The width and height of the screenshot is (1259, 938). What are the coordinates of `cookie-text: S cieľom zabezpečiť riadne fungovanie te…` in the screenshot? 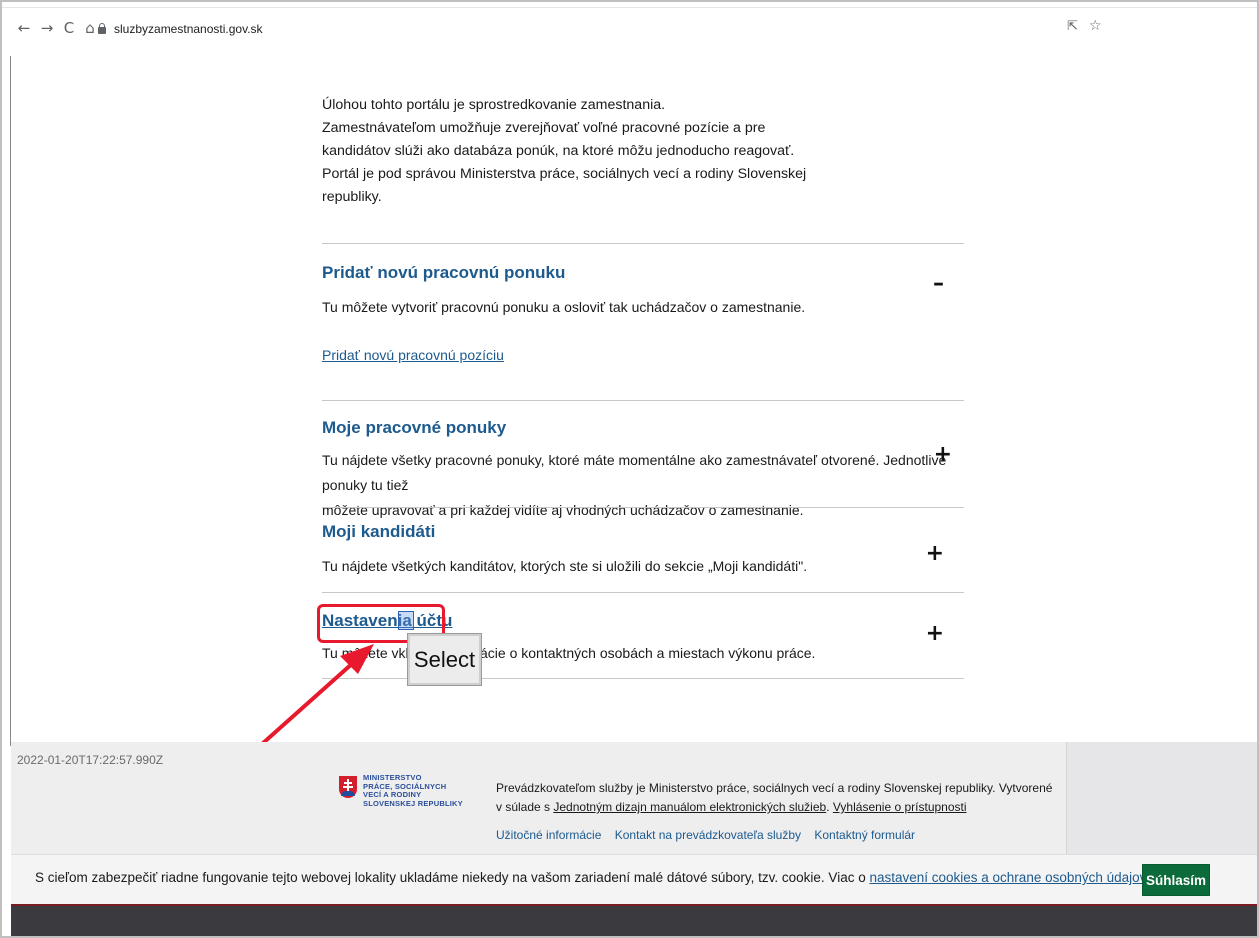 It's located at (452, 877).